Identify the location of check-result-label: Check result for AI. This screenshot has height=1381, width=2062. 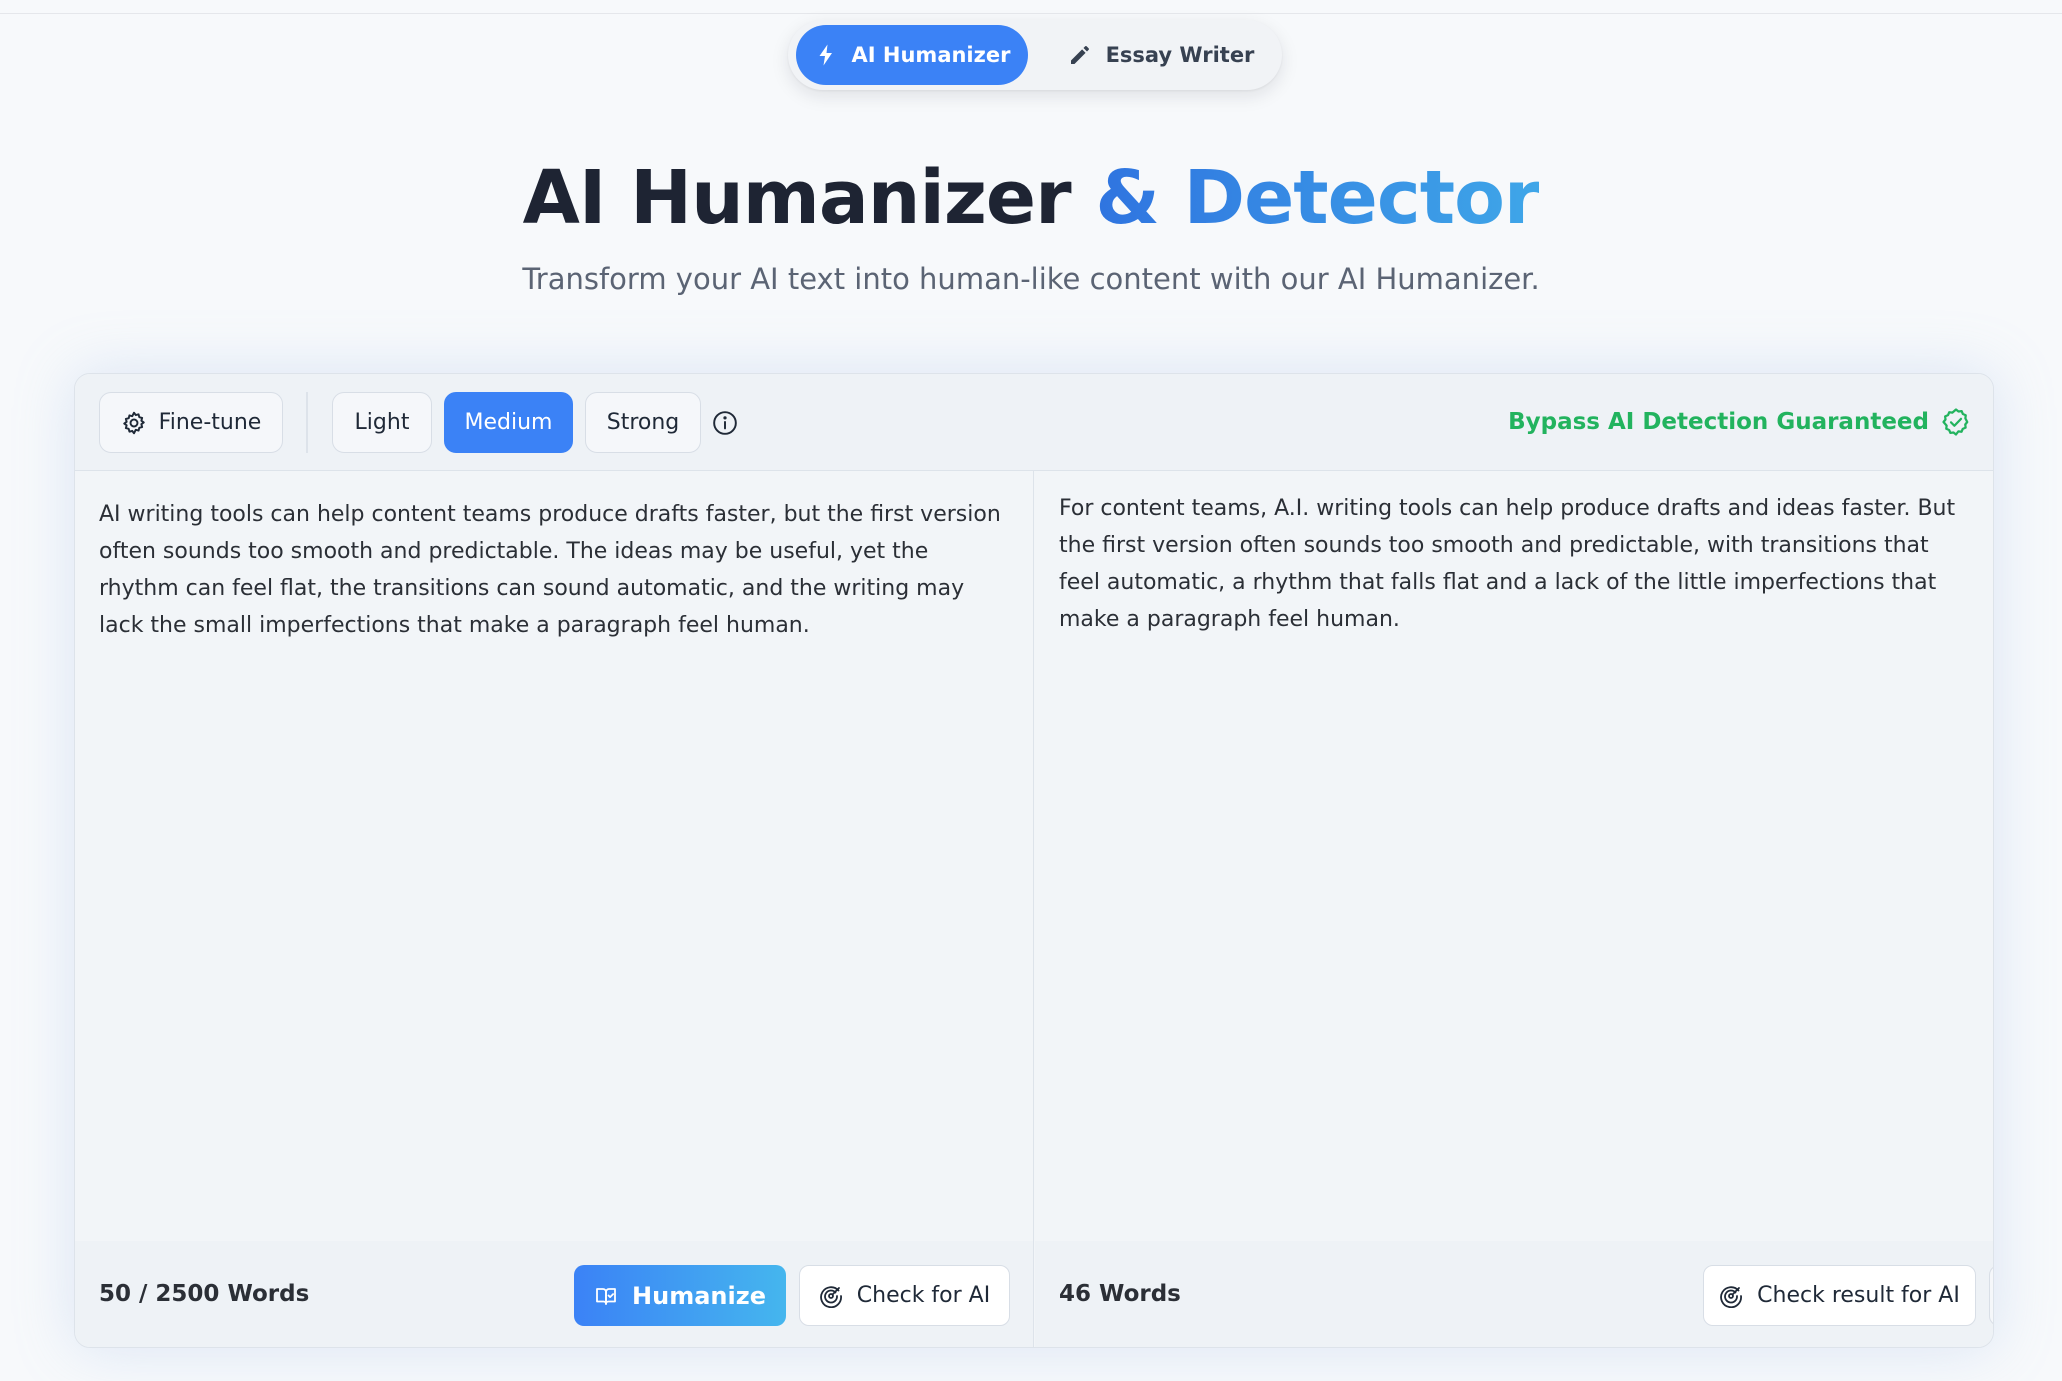
(1858, 1295).